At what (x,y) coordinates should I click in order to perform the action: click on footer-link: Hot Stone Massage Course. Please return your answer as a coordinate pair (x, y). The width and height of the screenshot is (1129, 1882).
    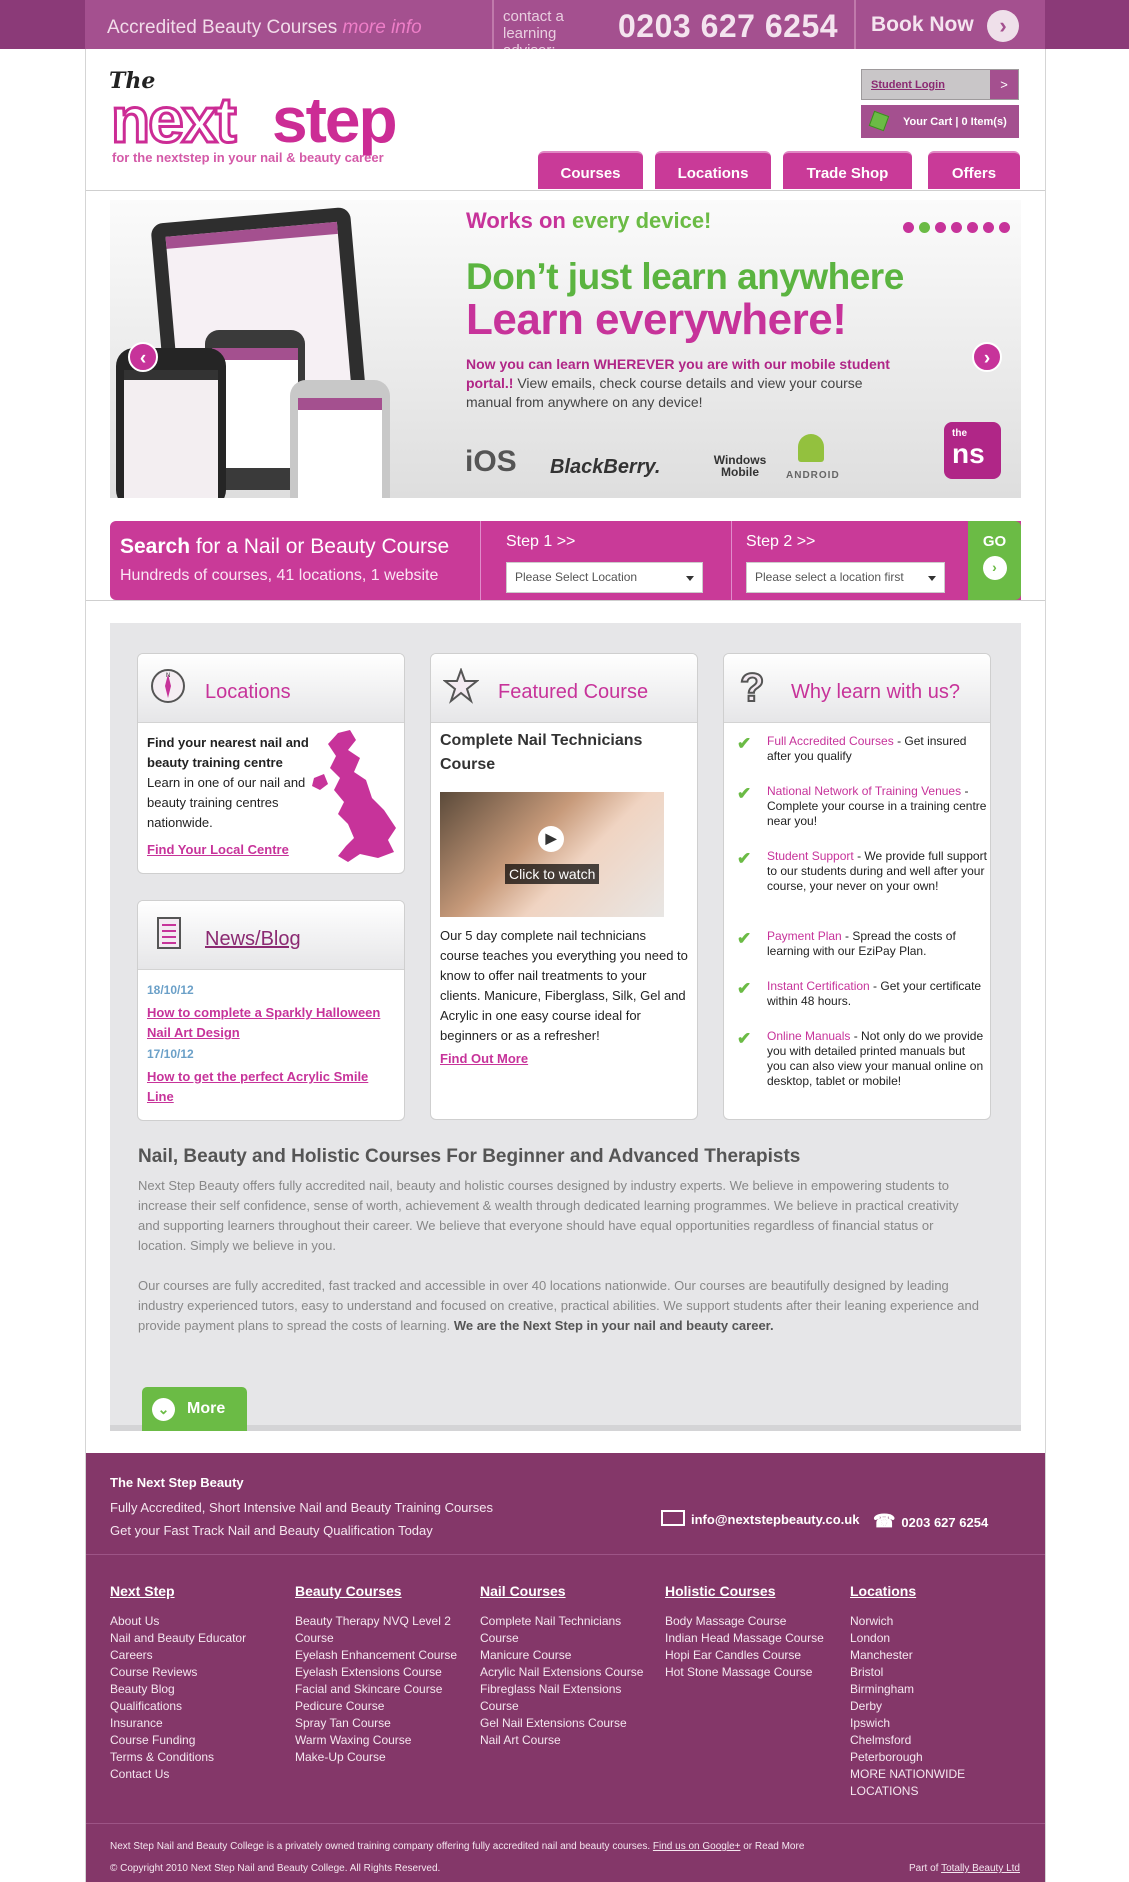
    Looking at the image, I should click on (755, 1672).